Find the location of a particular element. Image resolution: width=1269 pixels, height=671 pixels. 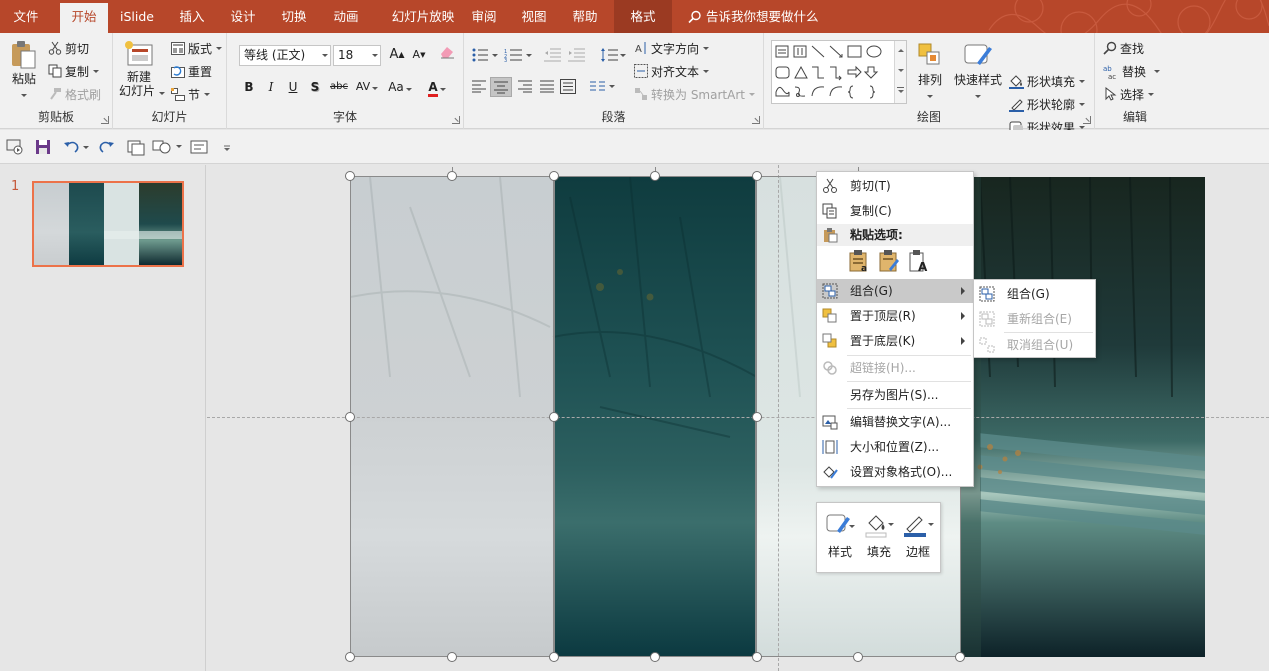

save-icon is located at coordinates (43, 147).